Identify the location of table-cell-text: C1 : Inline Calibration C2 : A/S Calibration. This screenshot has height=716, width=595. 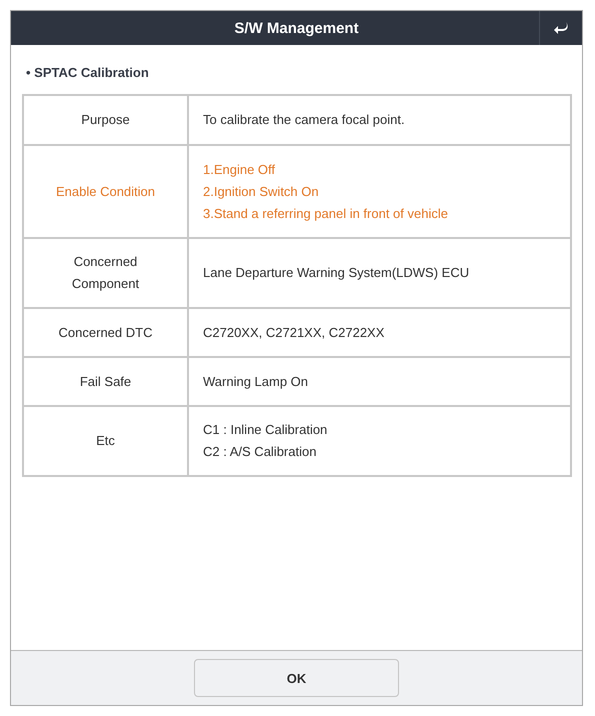
(265, 441).